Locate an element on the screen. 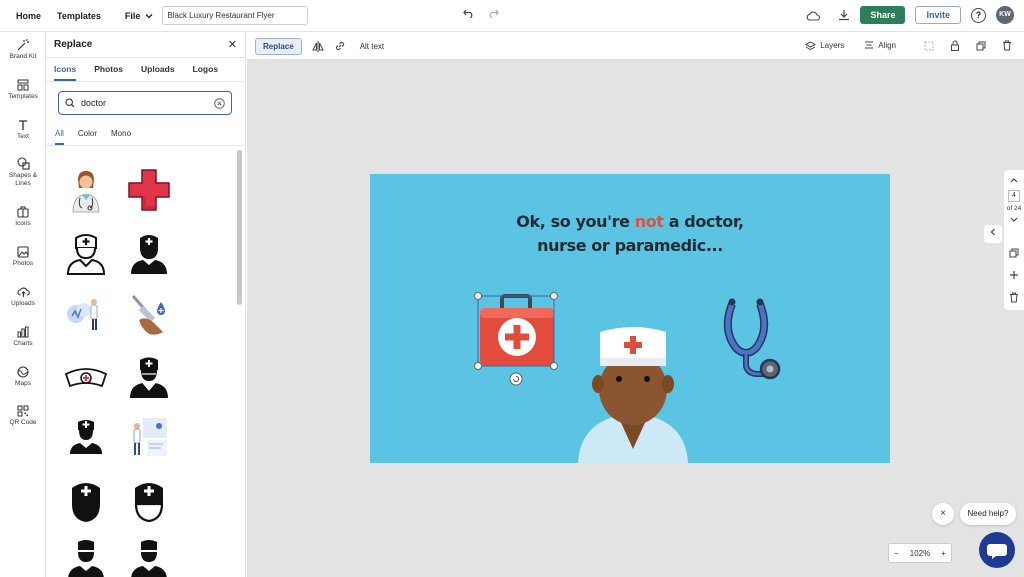  download-icon is located at coordinates (844, 15).